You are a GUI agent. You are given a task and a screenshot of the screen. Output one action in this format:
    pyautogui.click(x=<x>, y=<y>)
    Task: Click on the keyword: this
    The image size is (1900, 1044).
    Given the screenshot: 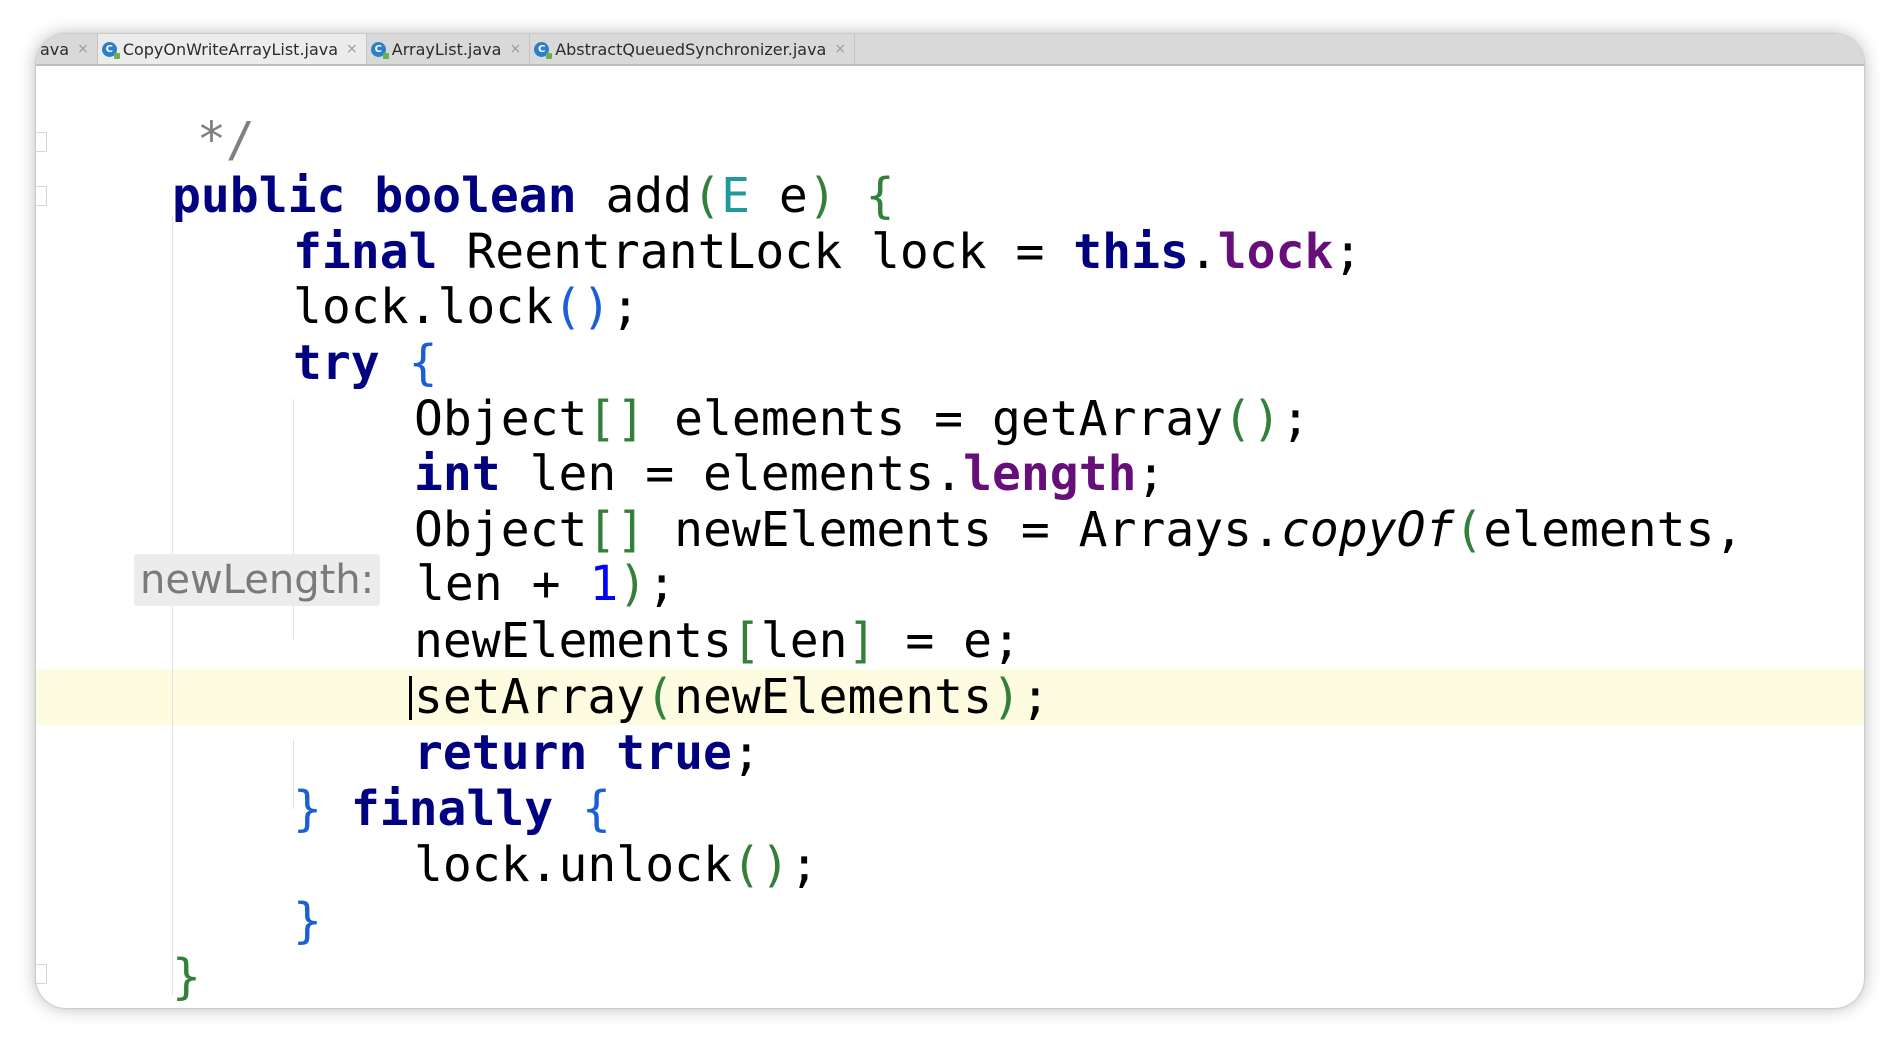 What is the action you would take?
    pyautogui.click(x=1131, y=252)
    